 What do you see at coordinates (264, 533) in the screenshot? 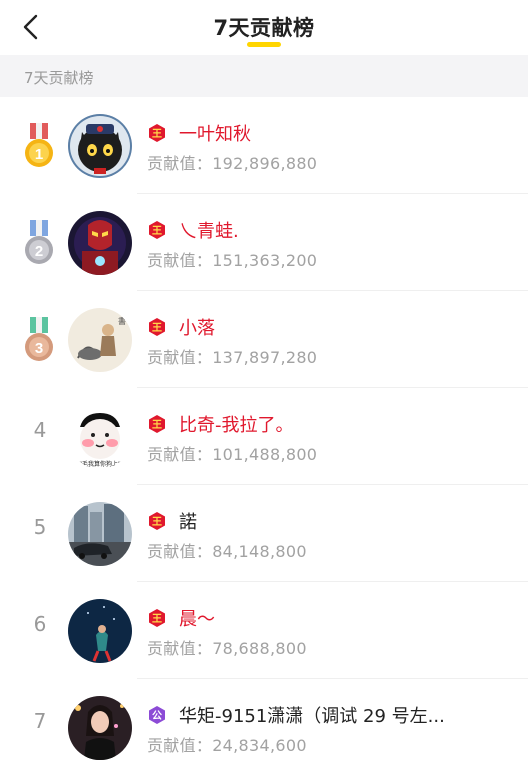
I see `ranking-row: 5 王 諾 贡献值：84,148,800` at bounding box center [264, 533].